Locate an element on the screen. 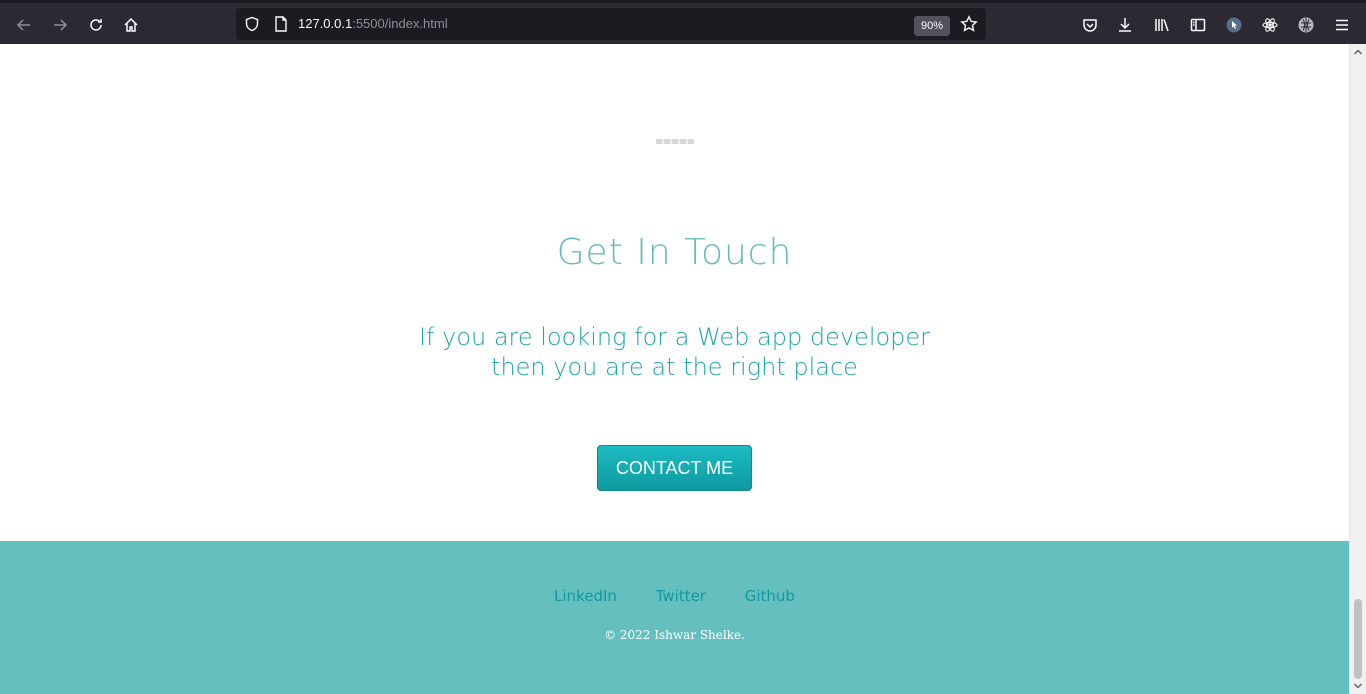  cursor-extension-icon is located at coordinates (1234, 25).